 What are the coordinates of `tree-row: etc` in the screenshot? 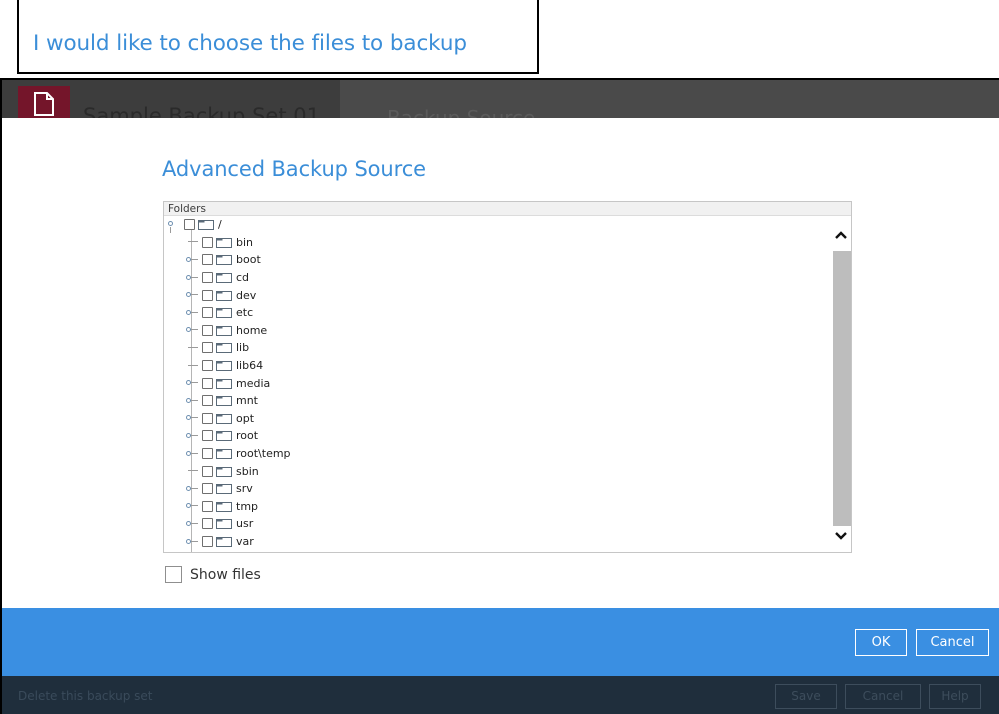 It's located at (219, 313).